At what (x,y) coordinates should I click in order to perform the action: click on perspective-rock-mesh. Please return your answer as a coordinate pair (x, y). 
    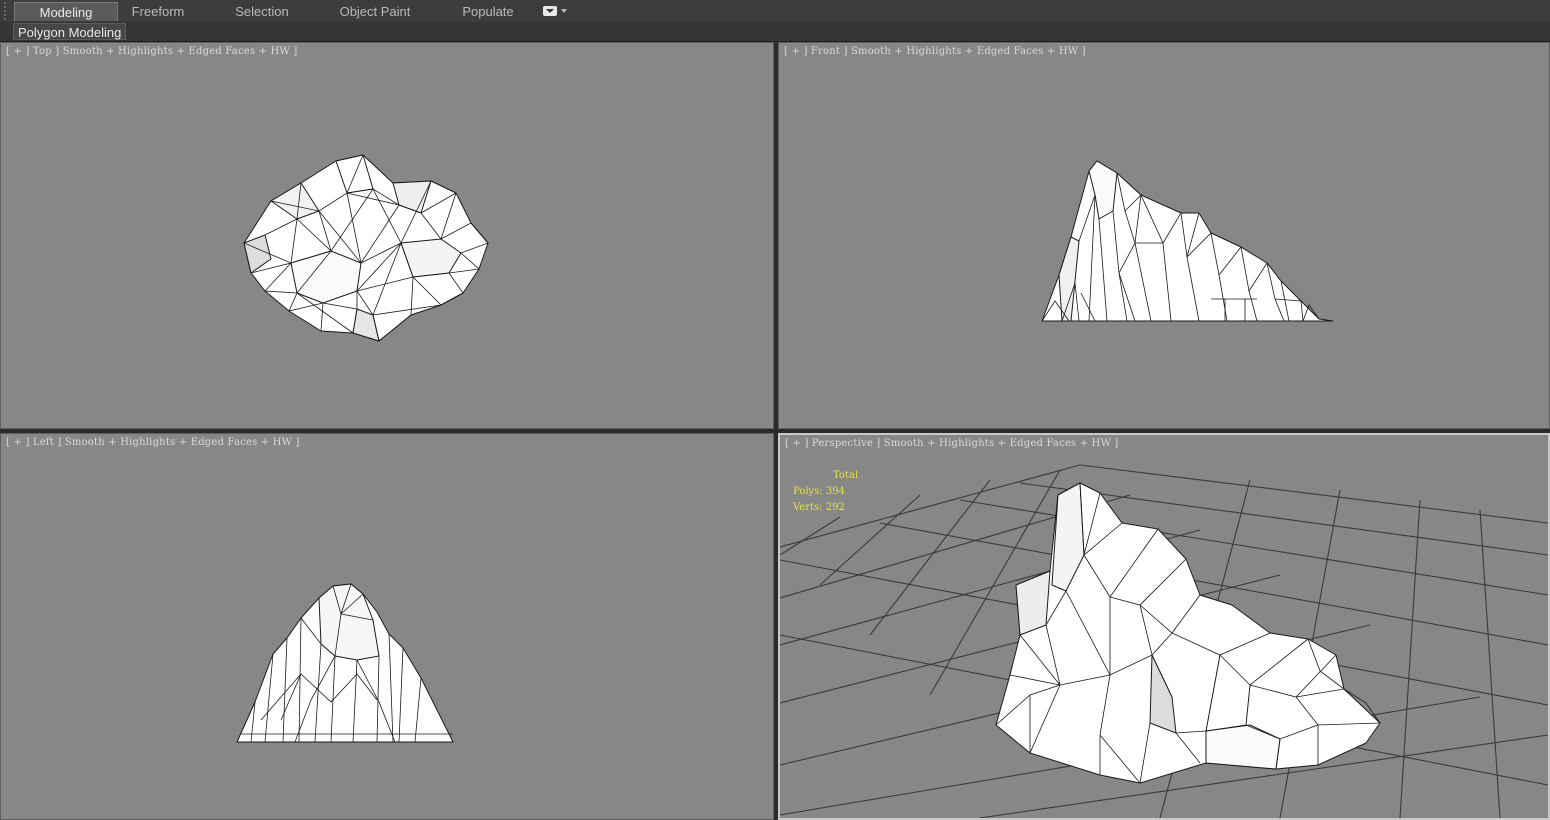
    Looking at the image, I should click on (1188, 633).